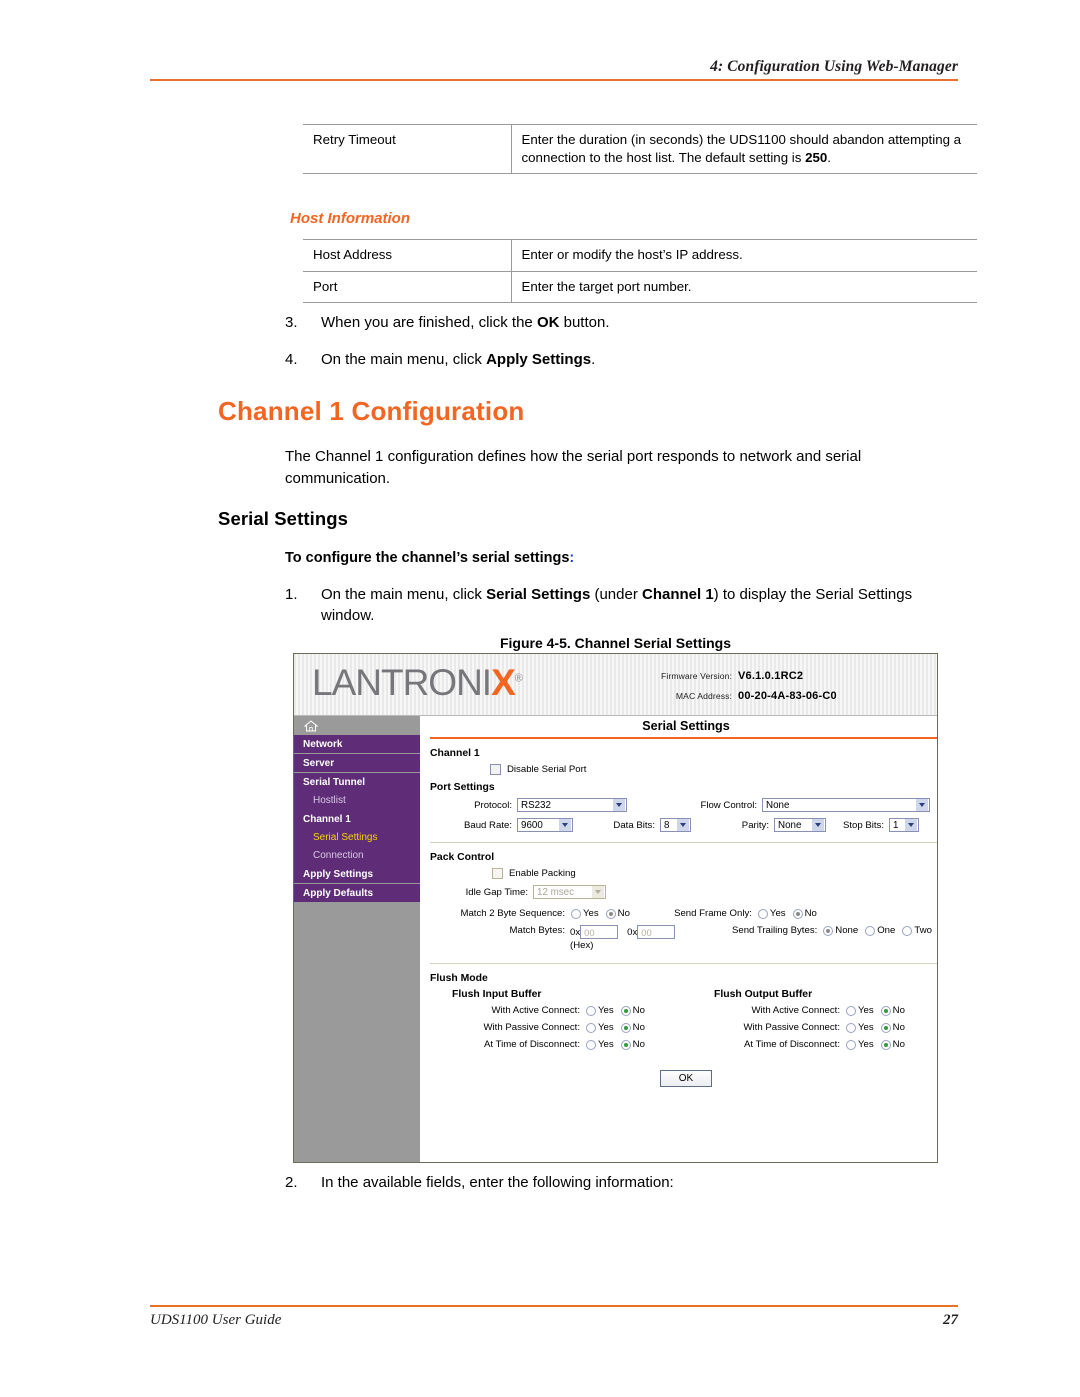 This screenshot has height=1397, width=1080. What do you see at coordinates (840, 930) in the screenshot?
I see `radio-option-none: None` at bounding box center [840, 930].